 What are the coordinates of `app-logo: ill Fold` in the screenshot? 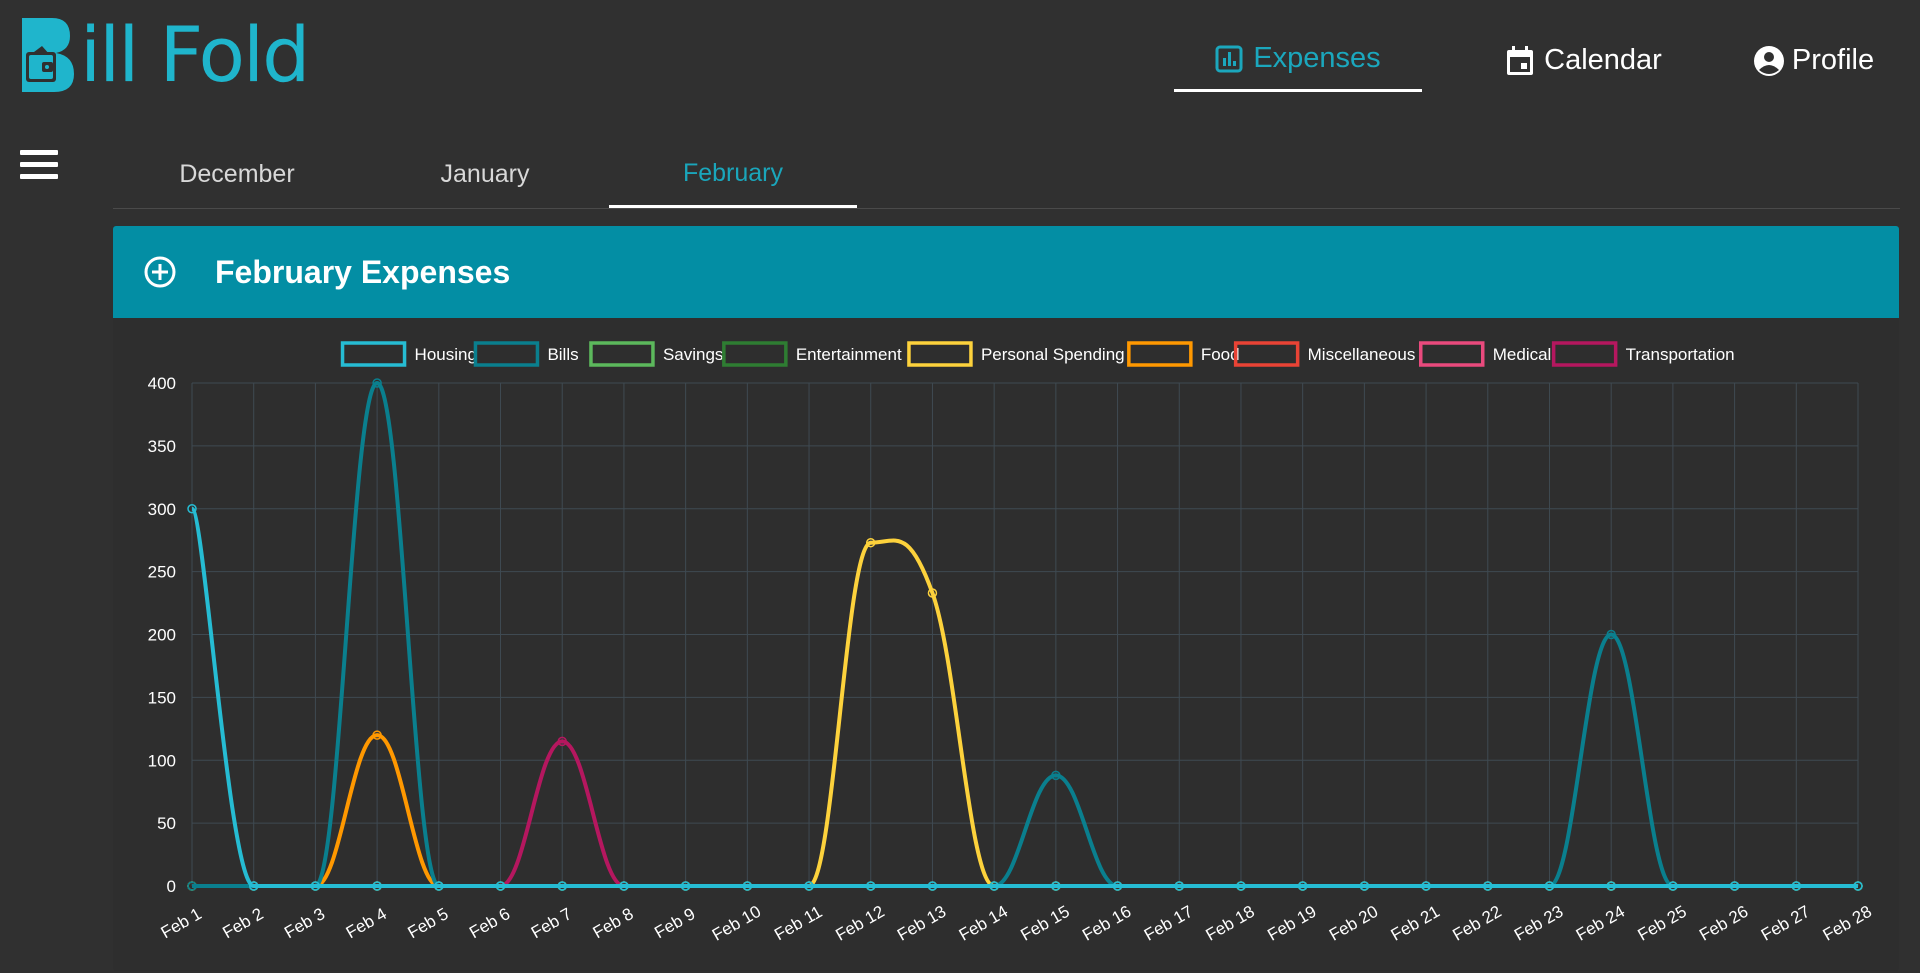 It's located at (165, 54).